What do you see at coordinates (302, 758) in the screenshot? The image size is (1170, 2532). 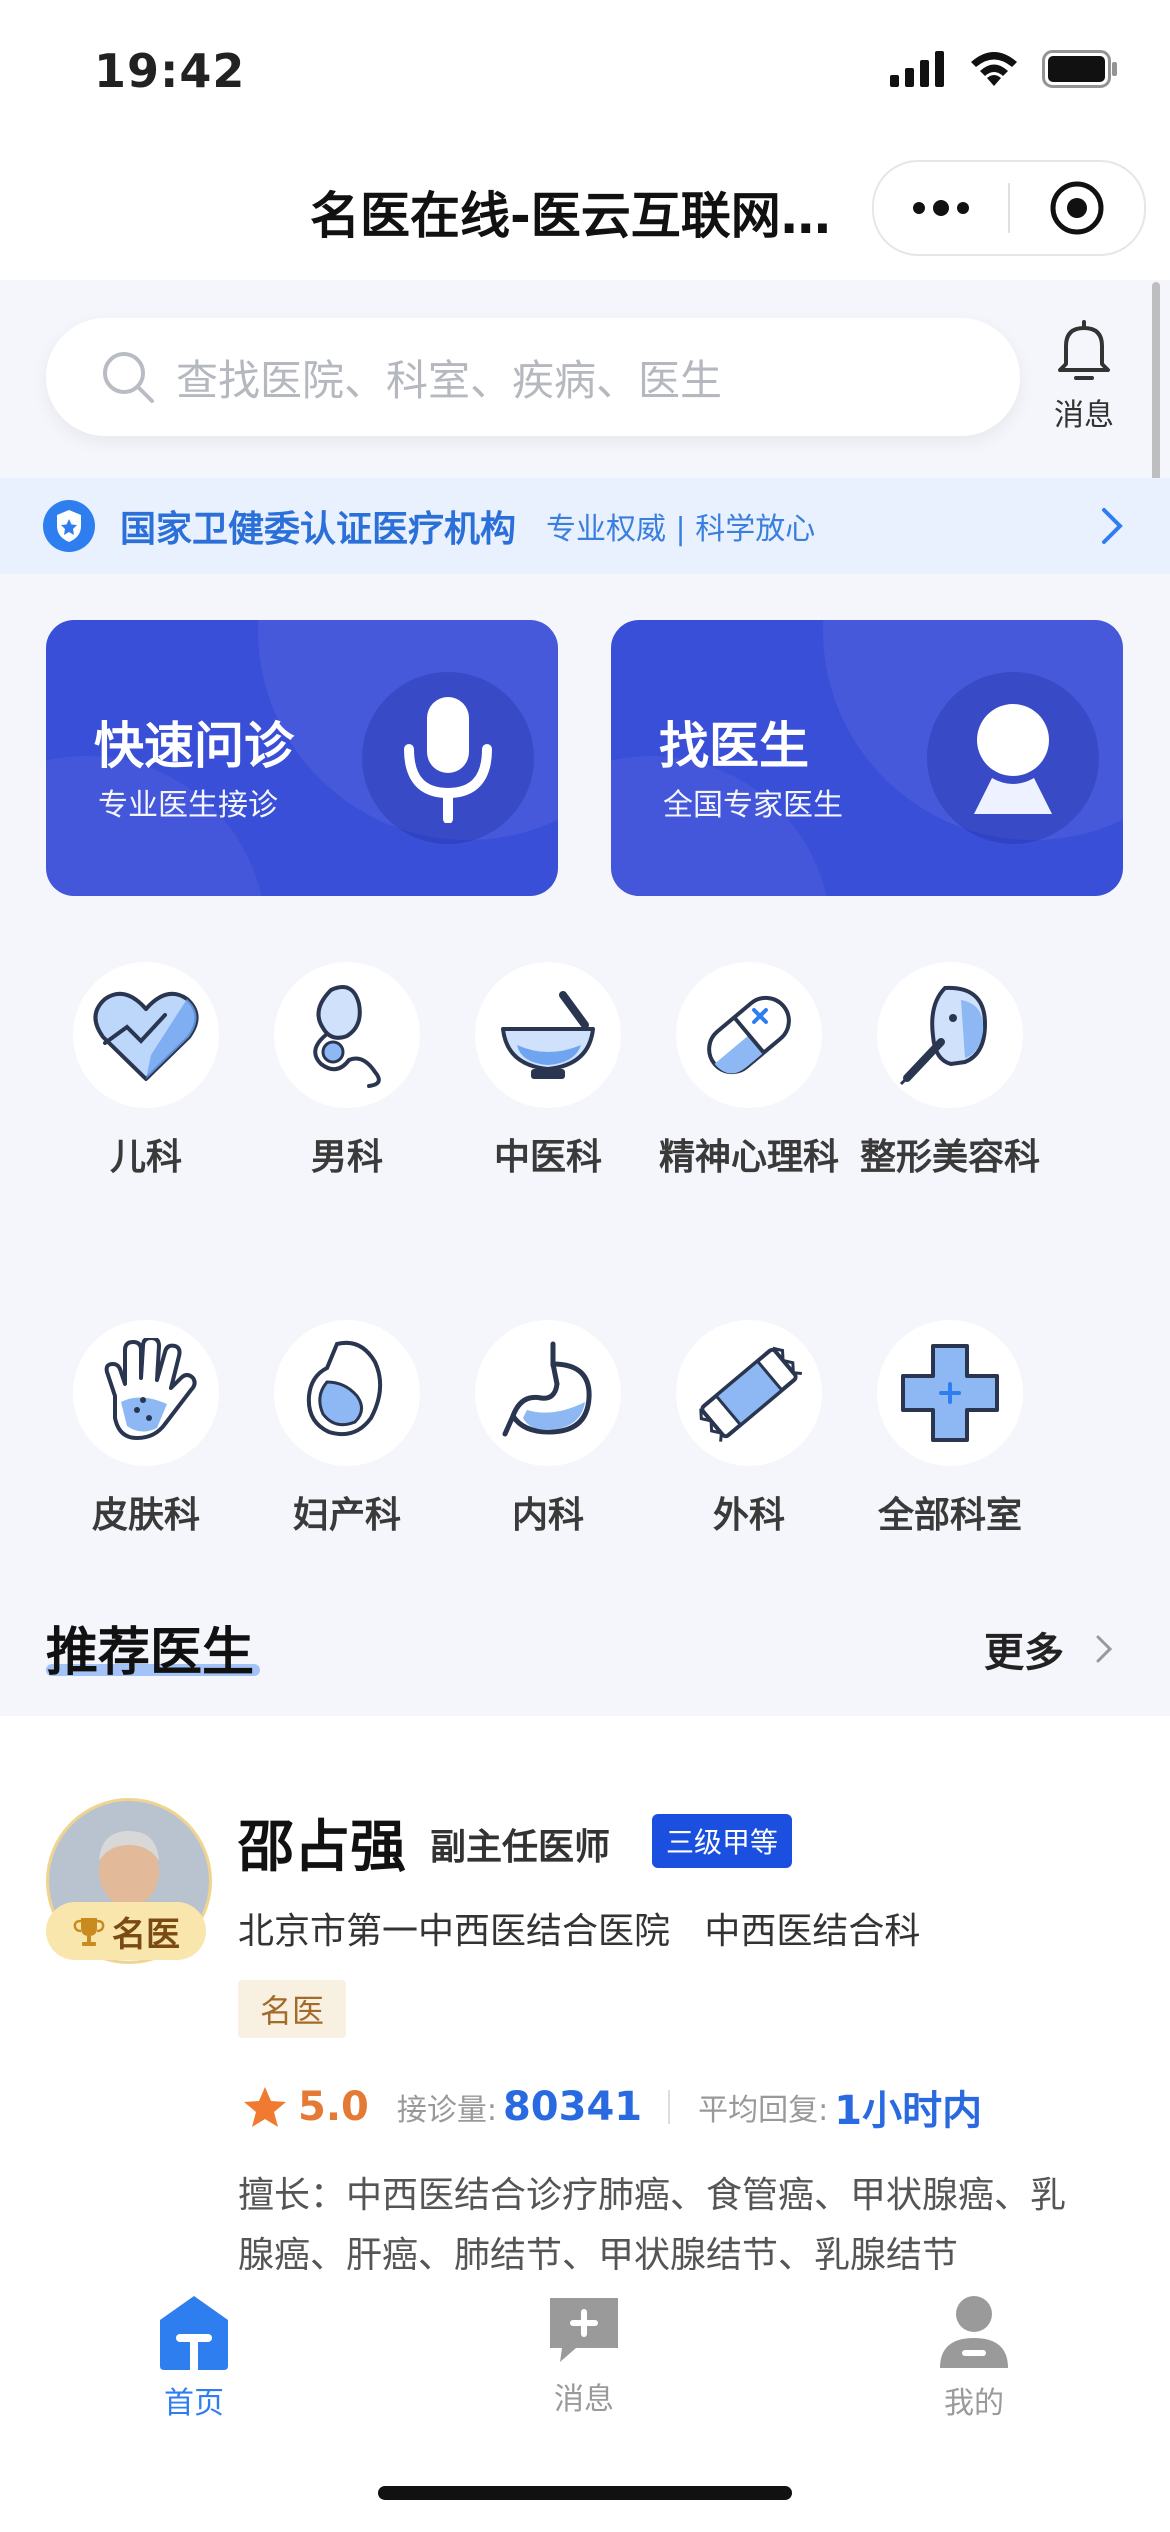 I see `quick-consult-card: 快速问诊 专业医生接诊` at bounding box center [302, 758].